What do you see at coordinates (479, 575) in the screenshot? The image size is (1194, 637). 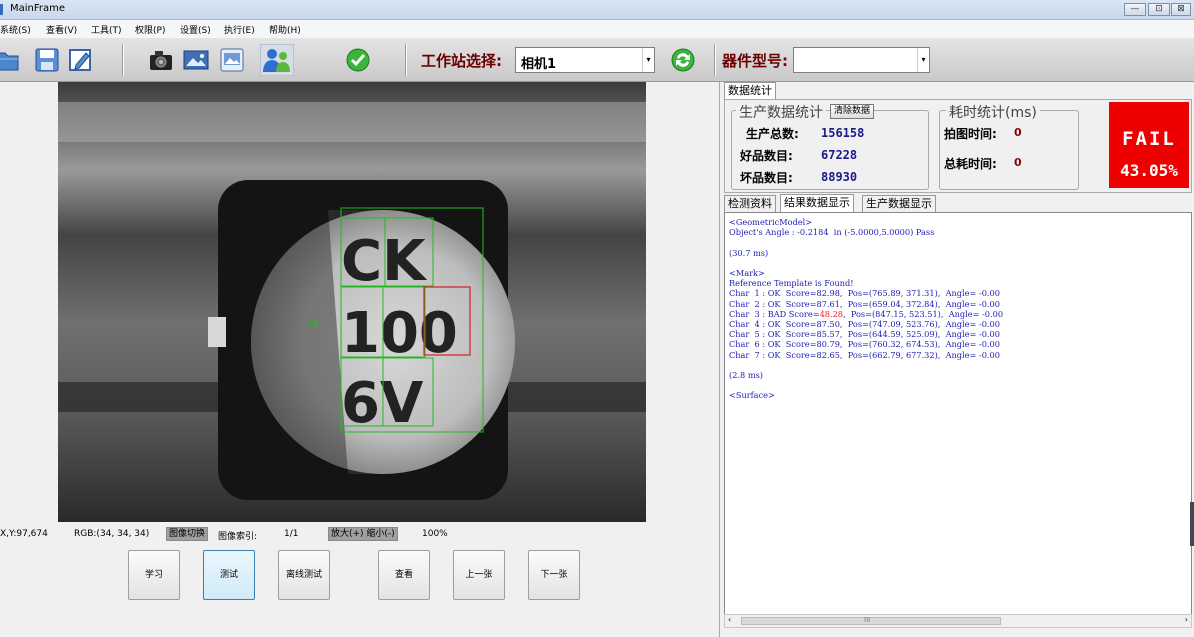 I see `previous-image-button: 上一张` at bounding box center [479, 575].